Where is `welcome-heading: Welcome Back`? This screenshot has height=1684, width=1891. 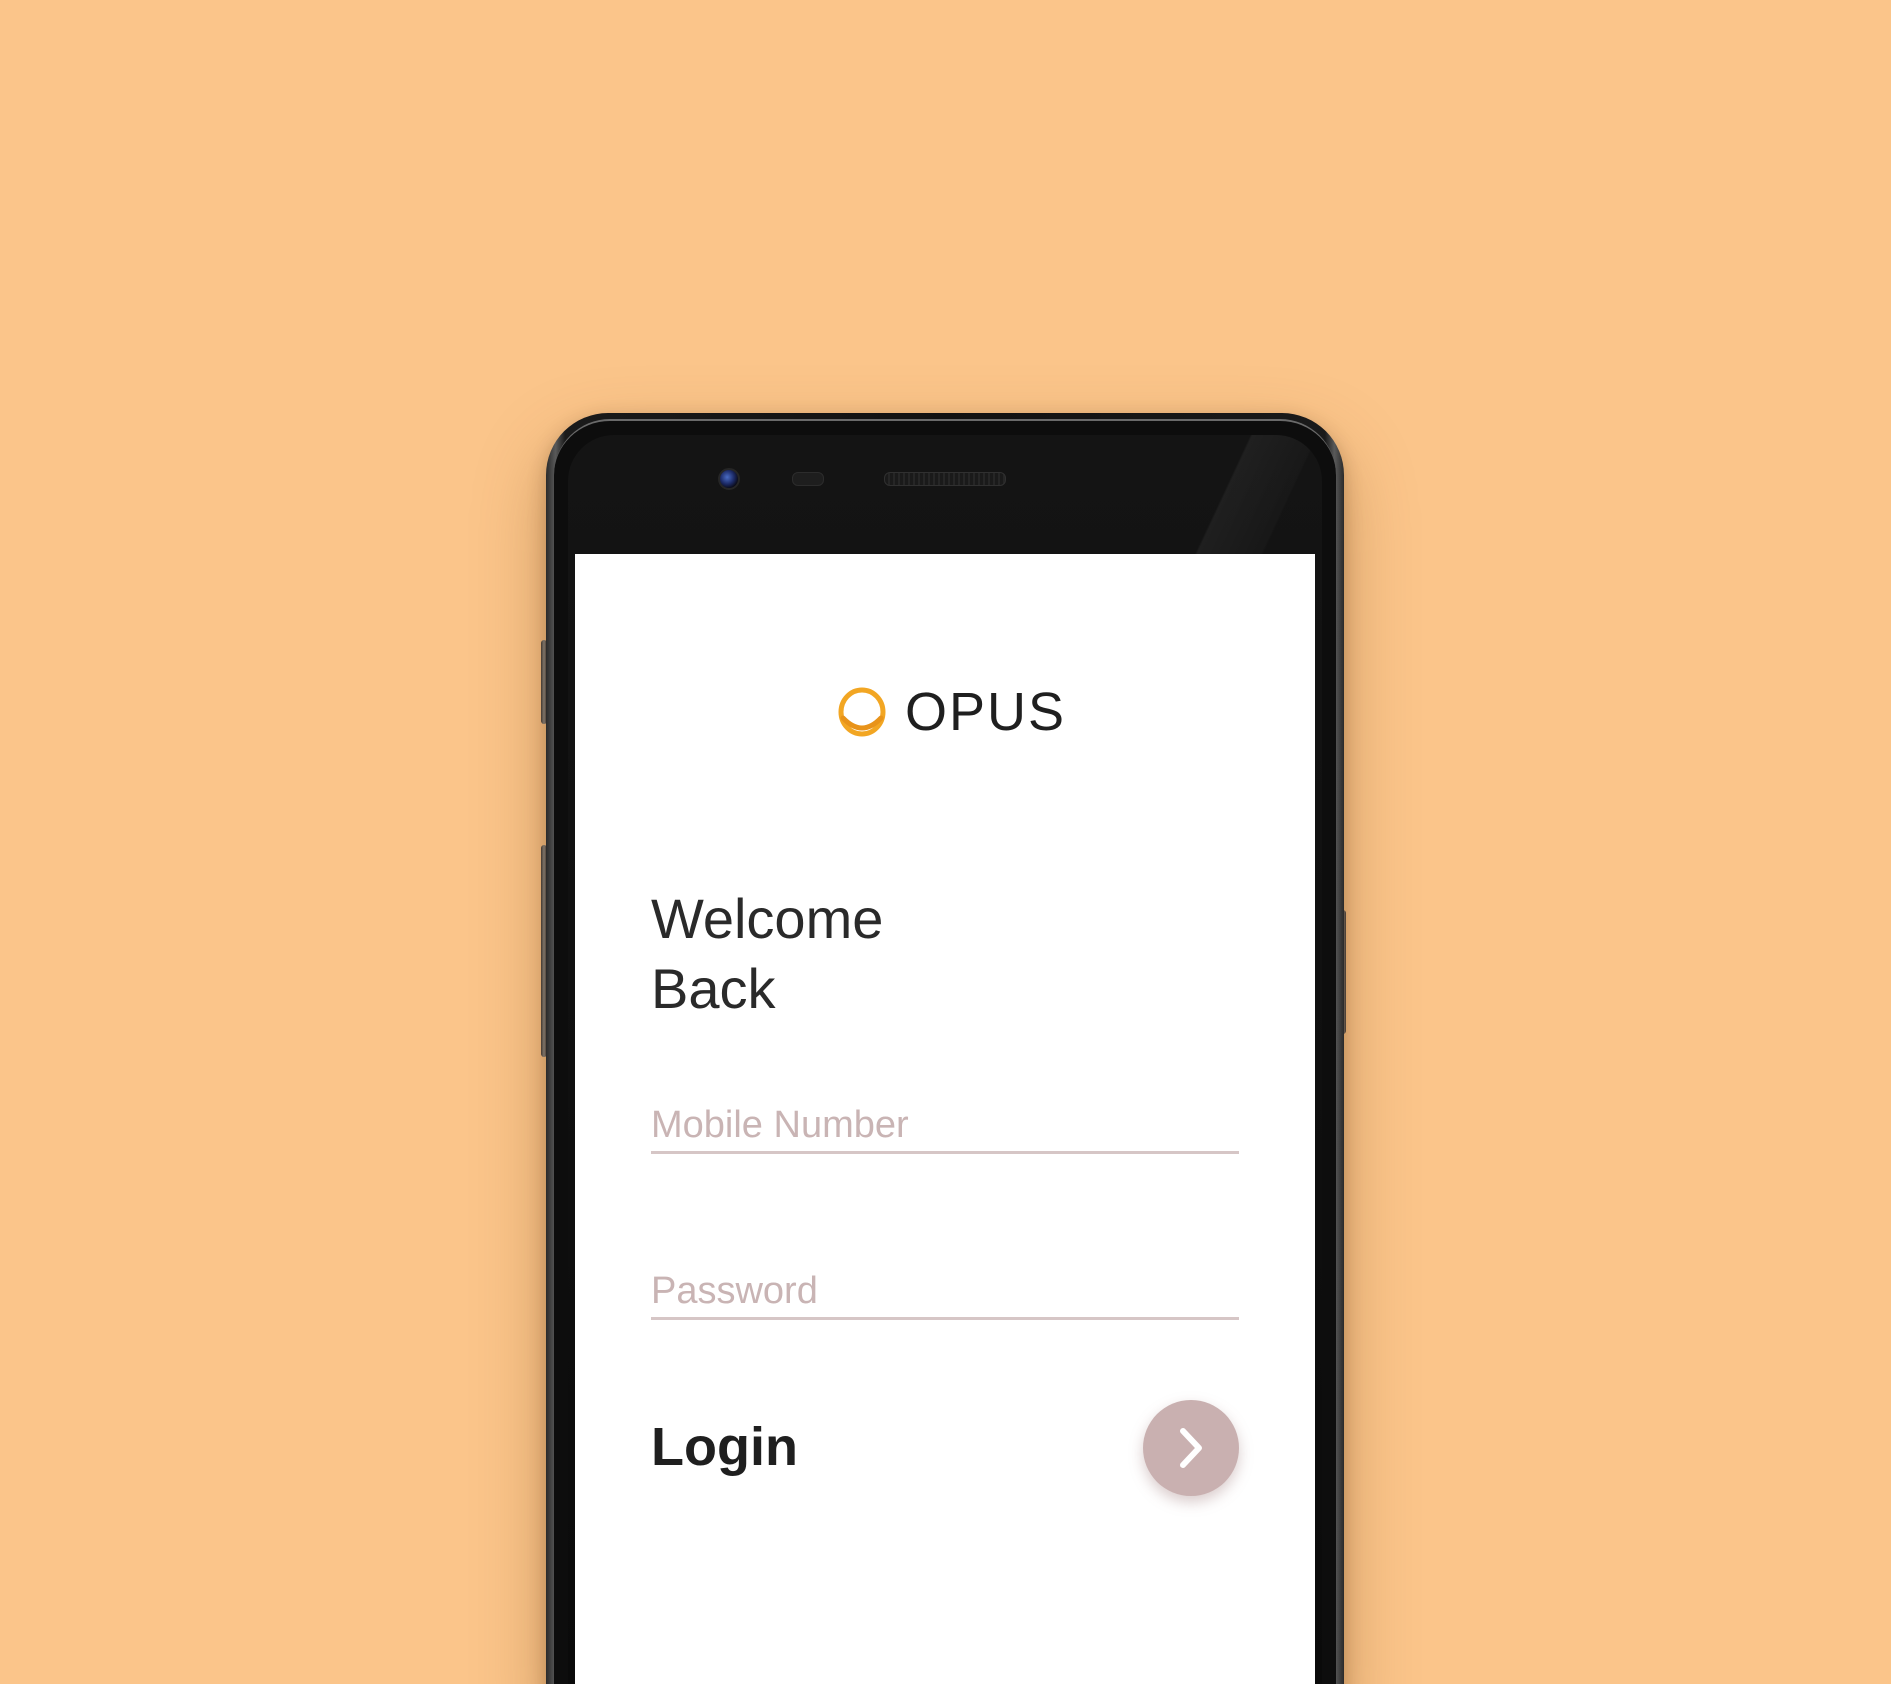 welcome-heading: Welcome Back is located at coordinates (767, 954).